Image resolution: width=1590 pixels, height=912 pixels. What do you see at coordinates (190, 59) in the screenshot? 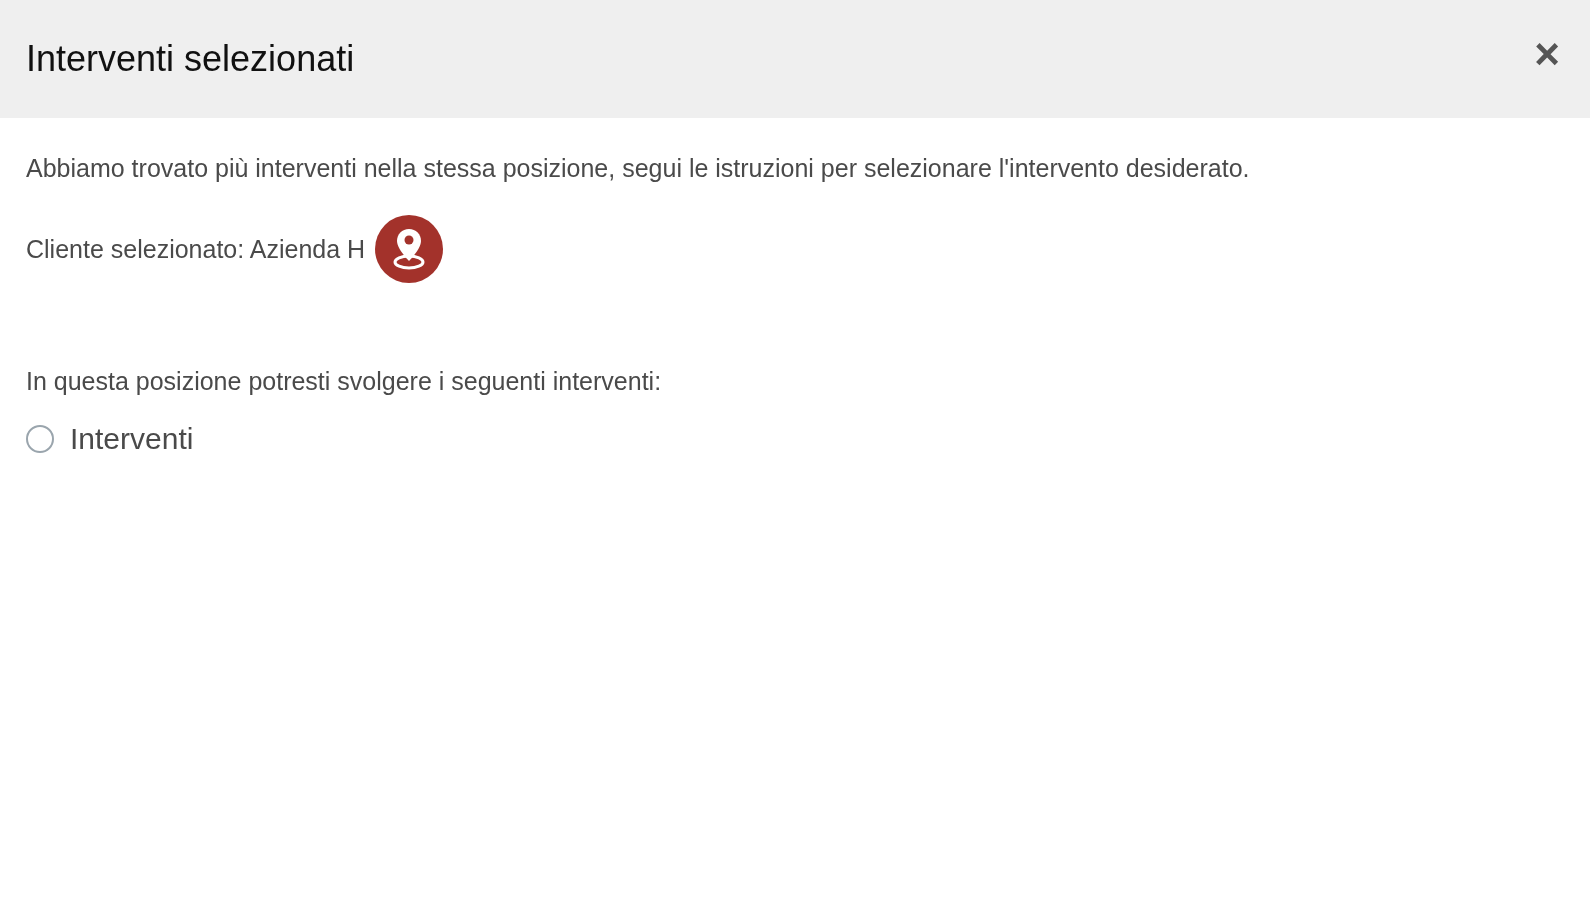
I see `dialog-title: Interventi selezionati` at bounding box center [190, 59].